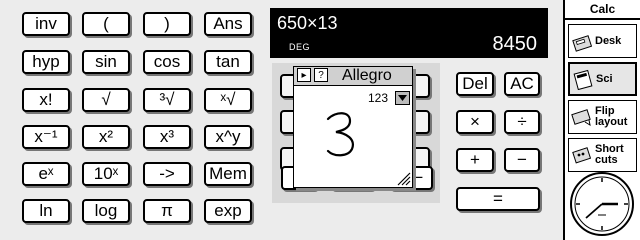  What do you see at coordinates (611, 116) in the screenshot?
I see `sidebar-item-label: Flip layout` at bounding box center [611, 116].